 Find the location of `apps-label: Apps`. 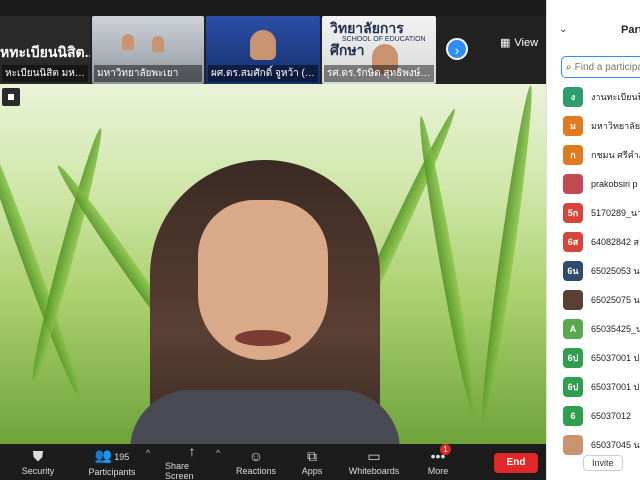

apps-label: Apps is located at coordinates (312, 471).